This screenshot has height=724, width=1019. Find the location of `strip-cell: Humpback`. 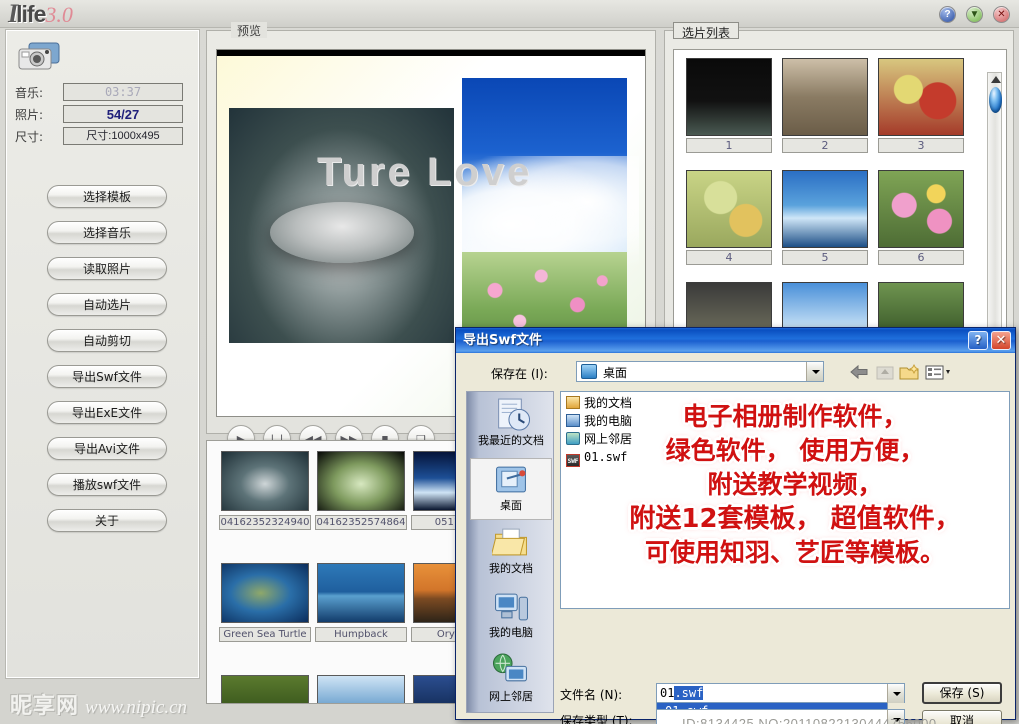

strip-cell: Humpback is located at coordinates (361, 600).